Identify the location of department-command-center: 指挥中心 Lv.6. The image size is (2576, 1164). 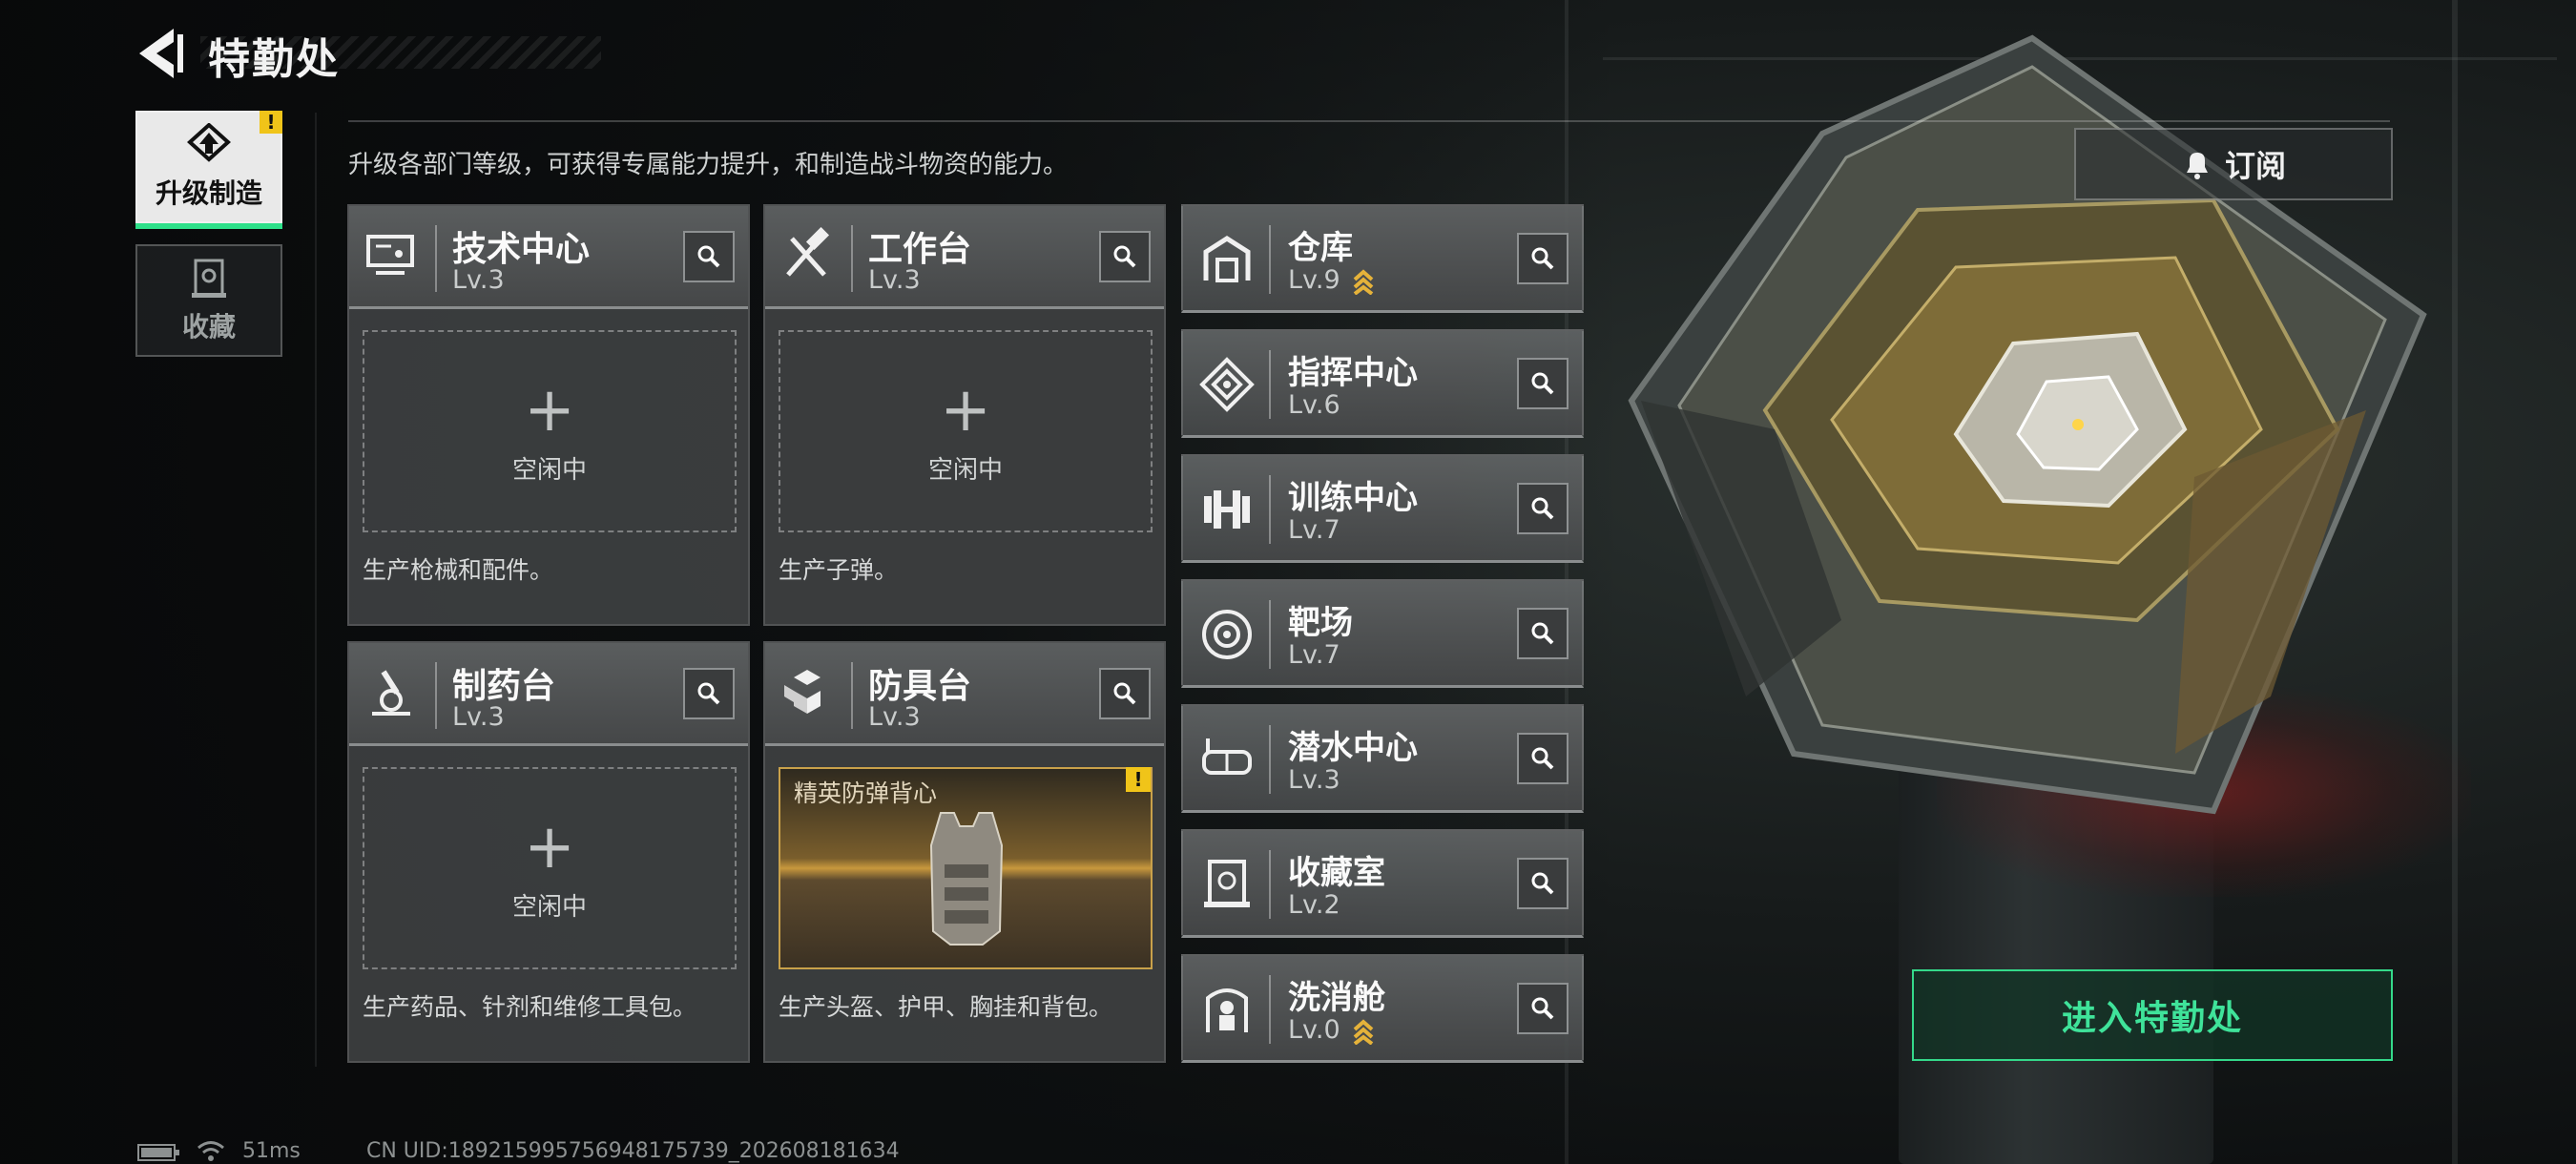
(1382, 383).